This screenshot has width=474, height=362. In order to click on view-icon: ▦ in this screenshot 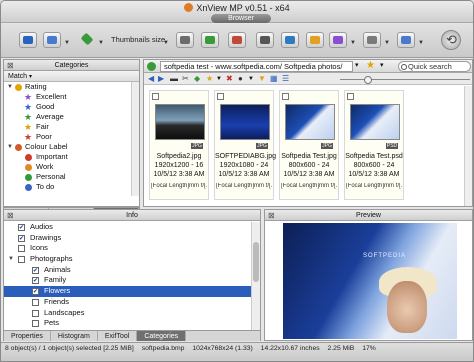, I will do `click(274, 79)`.